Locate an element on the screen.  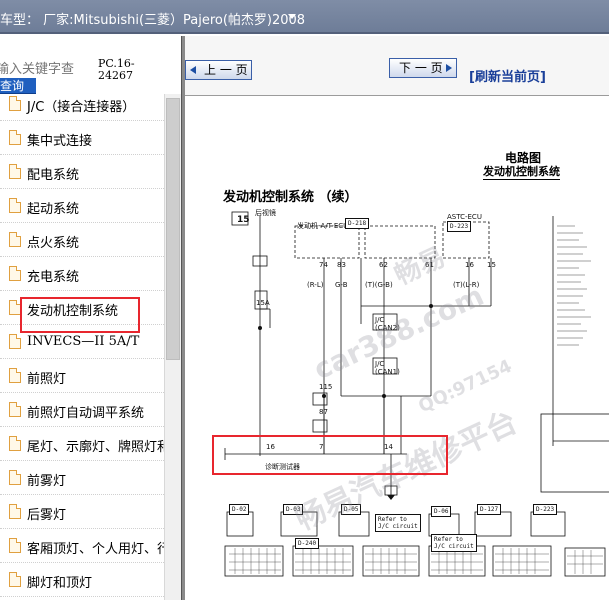
list-item-label: 前照灯 is located at coordinates (47, 379).